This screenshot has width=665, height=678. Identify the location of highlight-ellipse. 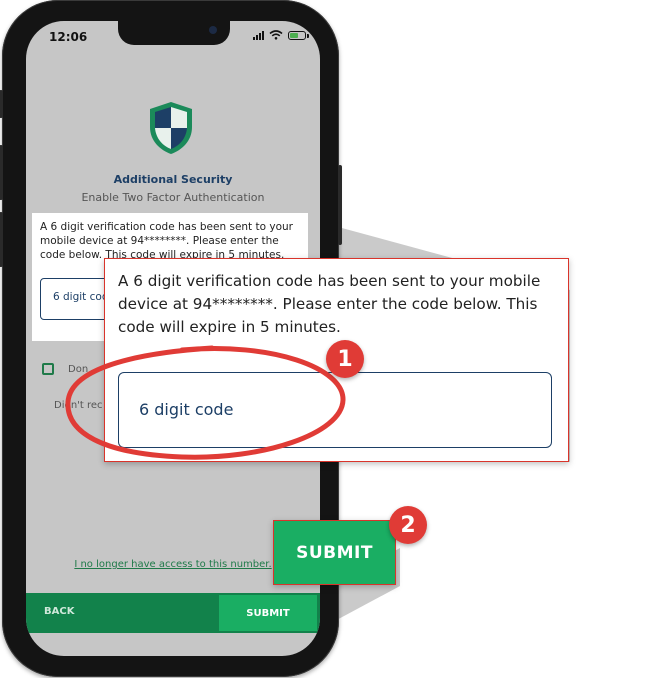
(205, 402).